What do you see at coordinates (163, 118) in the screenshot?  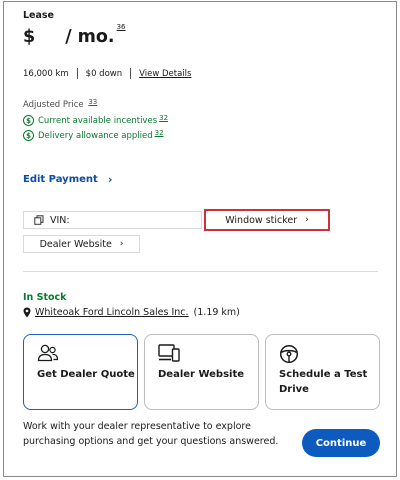 I see `incentives-footnote-link: 32` at bounding box center [163, 118].